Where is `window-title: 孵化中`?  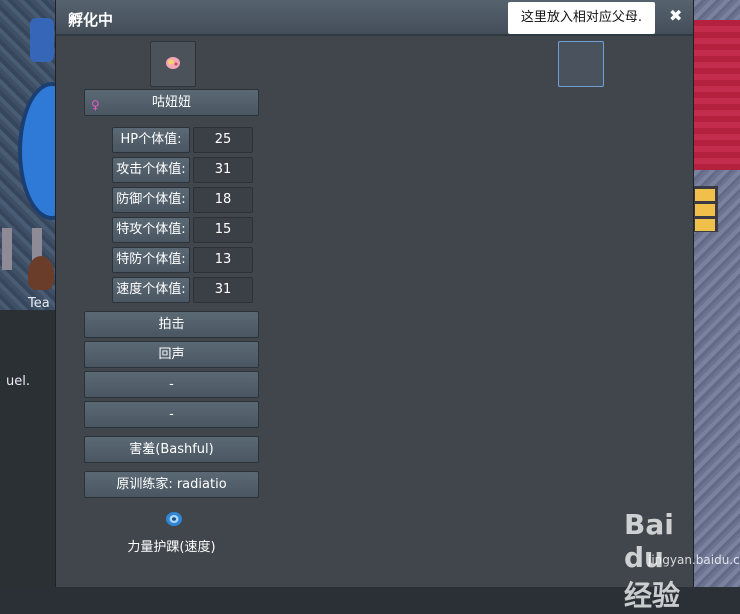 window-title: 孵化中 is located at coordinates (91, 20).